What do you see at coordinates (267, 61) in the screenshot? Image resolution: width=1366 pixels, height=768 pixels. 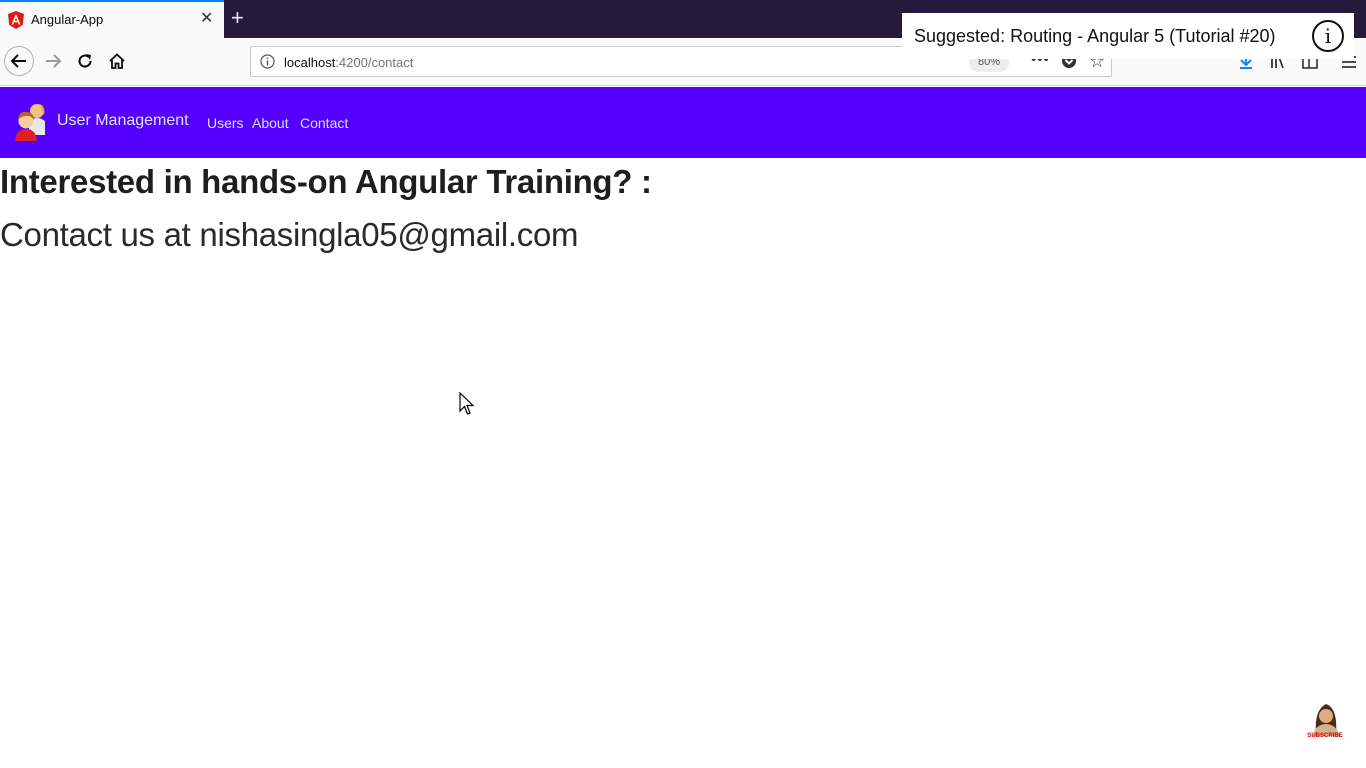 I see `info-icon` at bounding box center [267, 61].